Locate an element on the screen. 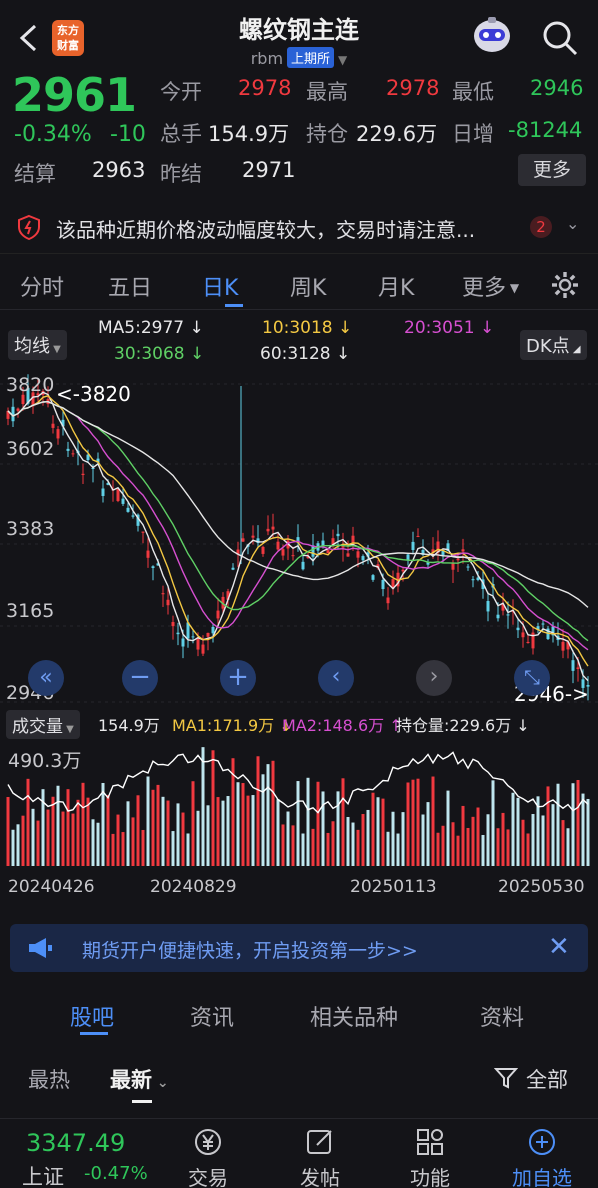 Image resolution: width=598 pixels, height=1188 pixels. search-button is located at coordinates (560, 38).